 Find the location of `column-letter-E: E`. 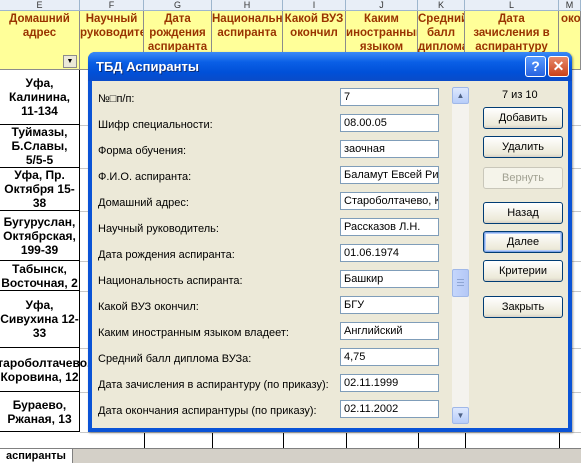

column-letter-E: E is located at coordinates (40, 5).